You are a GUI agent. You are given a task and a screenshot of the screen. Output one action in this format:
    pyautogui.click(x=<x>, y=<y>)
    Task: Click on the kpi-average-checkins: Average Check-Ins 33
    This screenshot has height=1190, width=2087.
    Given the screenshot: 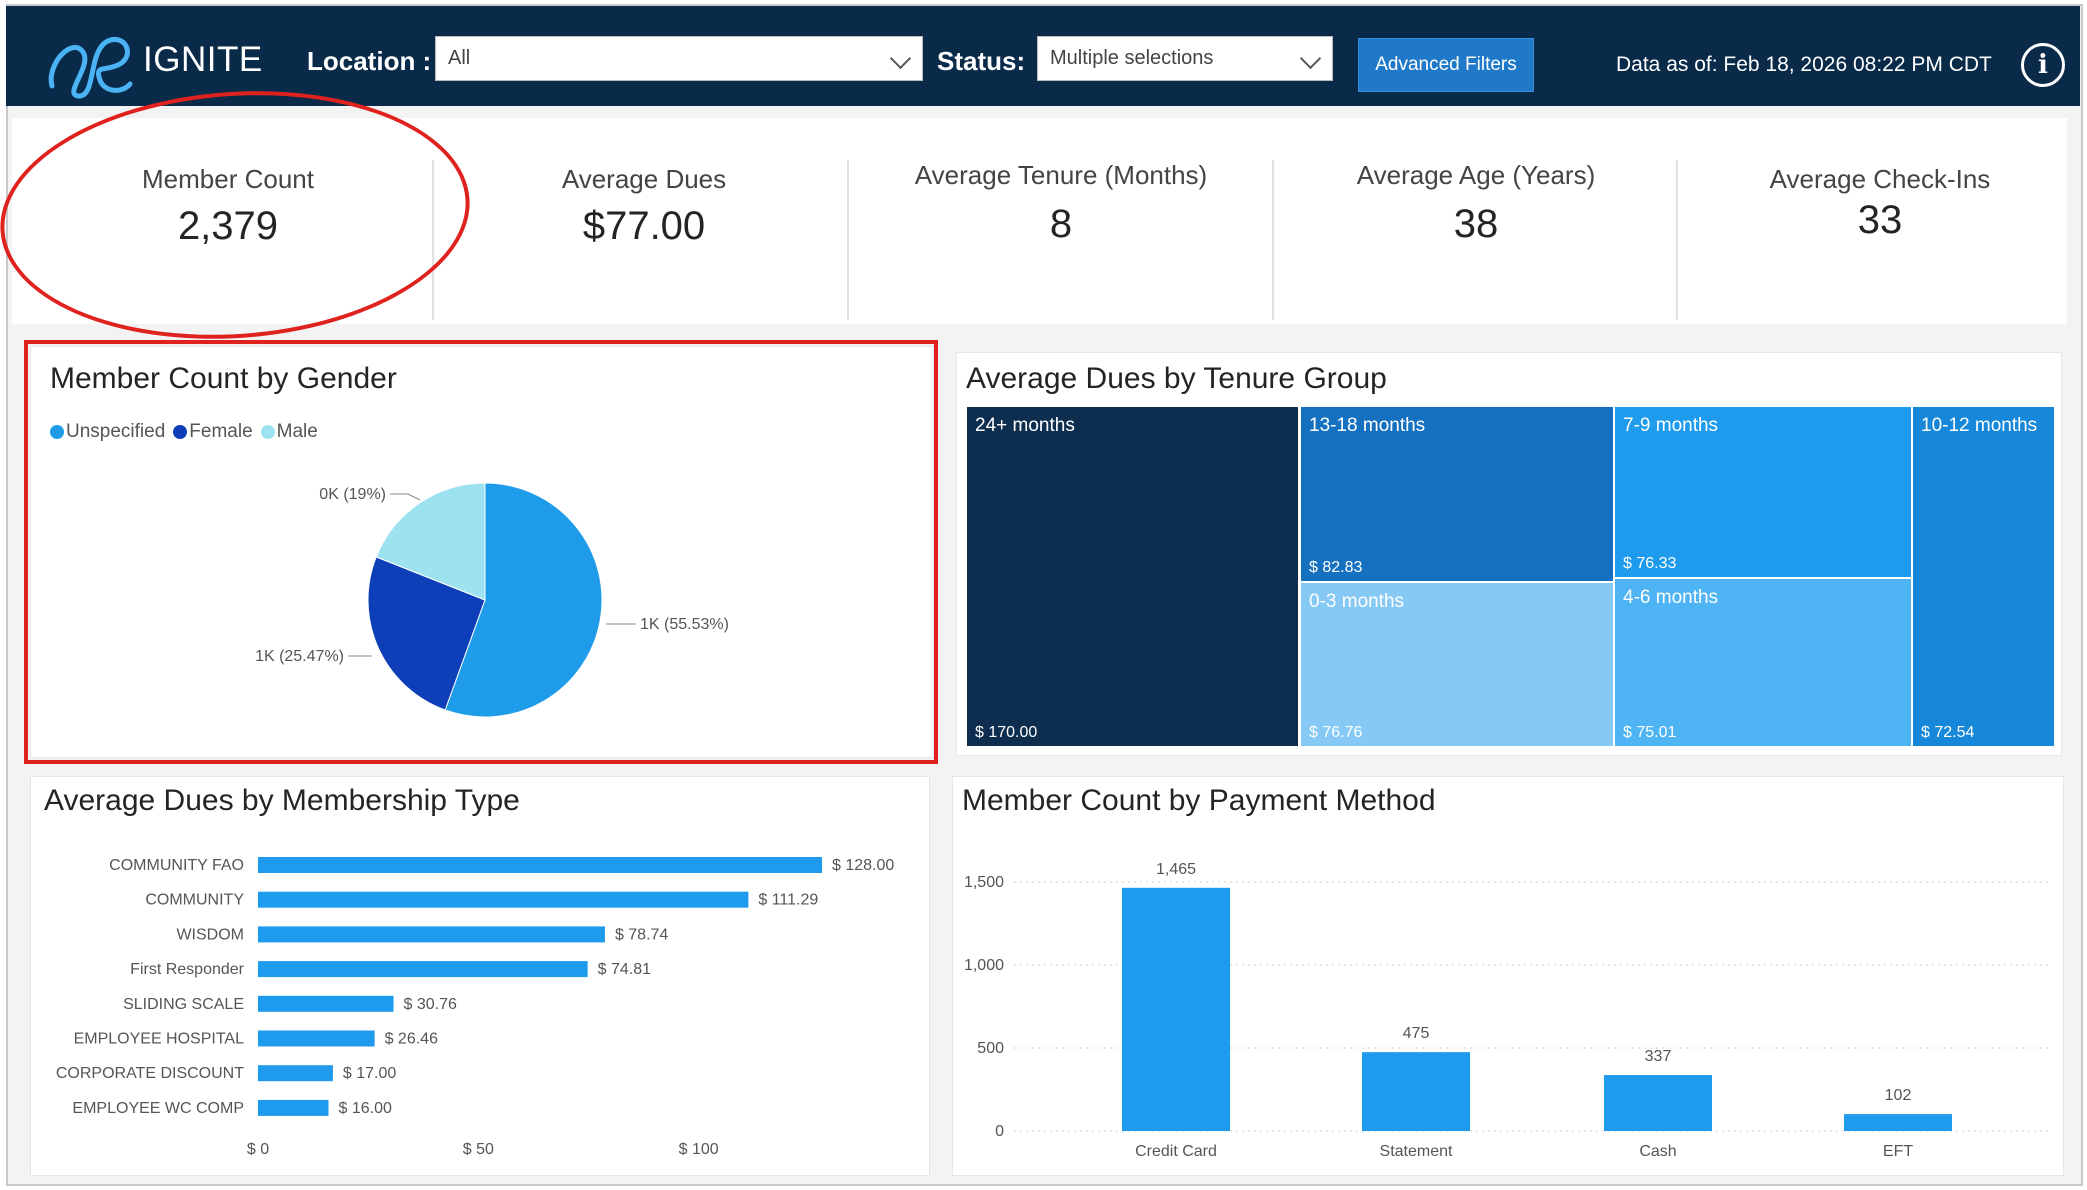 What is the action you would take?
    pyautogui.click(x=1880, y=221)
    